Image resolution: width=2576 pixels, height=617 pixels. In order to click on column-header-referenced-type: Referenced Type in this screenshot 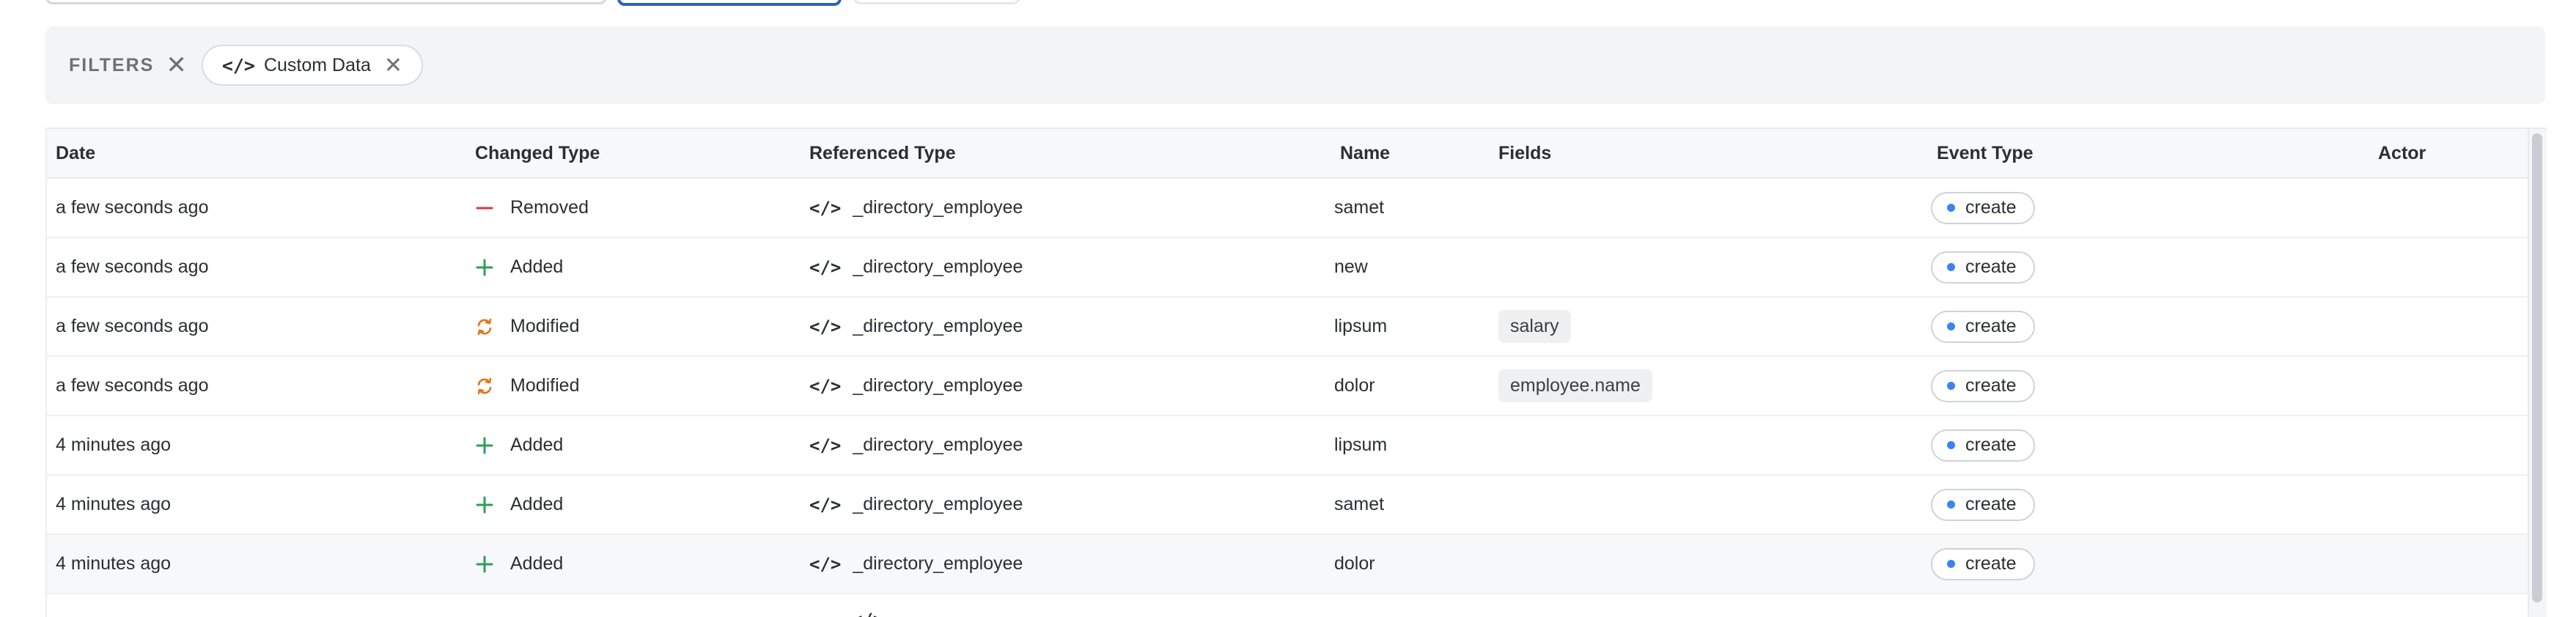, I will do `click(883, 153)`.